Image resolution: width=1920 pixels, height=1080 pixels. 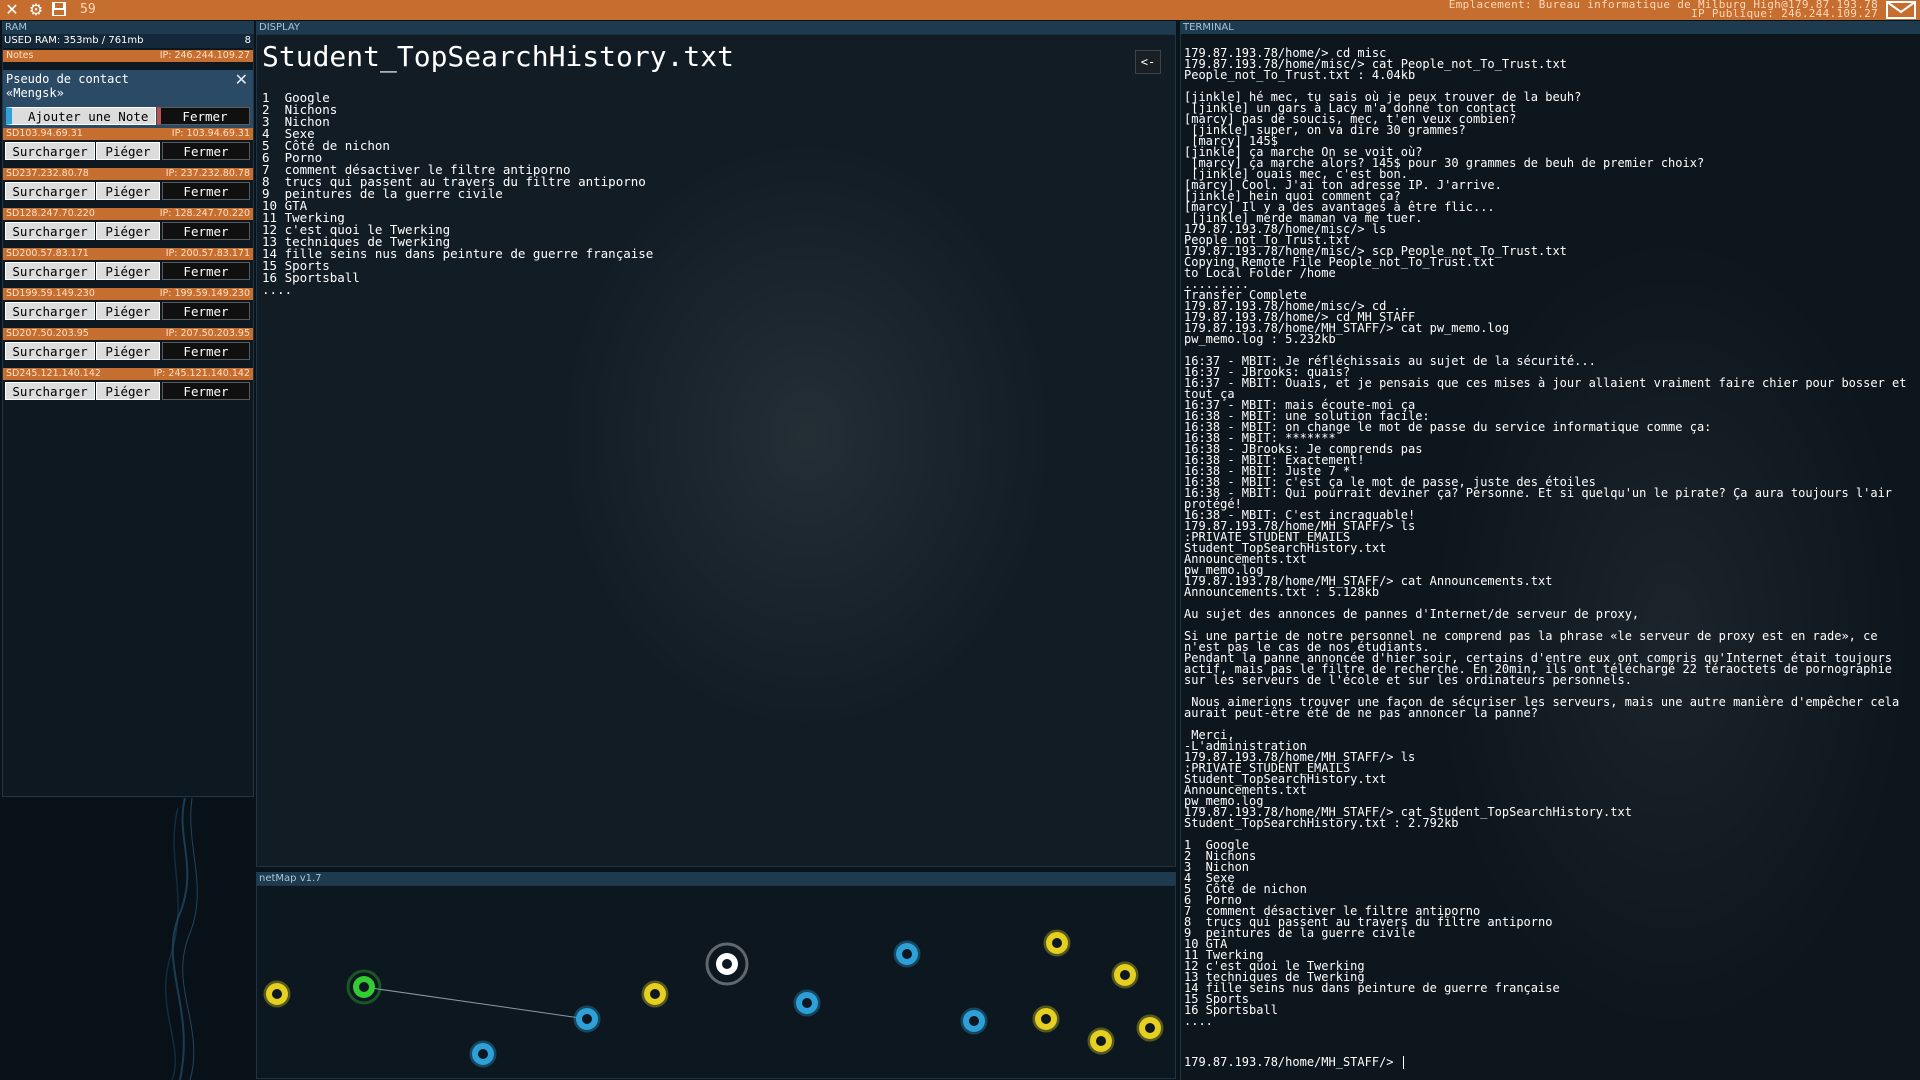 What do you see at coordinates (1217, 999) in the screenshot?
I see `terminal-line: 15 Sports` at bounding box center [1217, 999].